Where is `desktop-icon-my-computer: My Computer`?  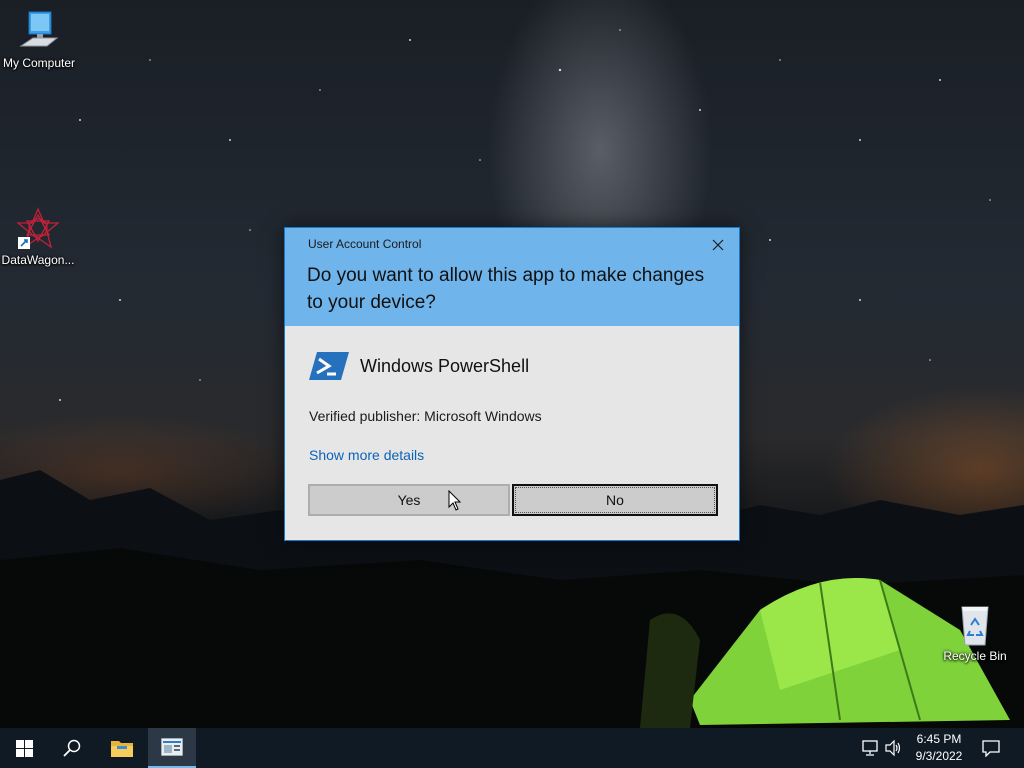
desktop-icon-my-computer: My Computer is located at coordinates (39, 40).